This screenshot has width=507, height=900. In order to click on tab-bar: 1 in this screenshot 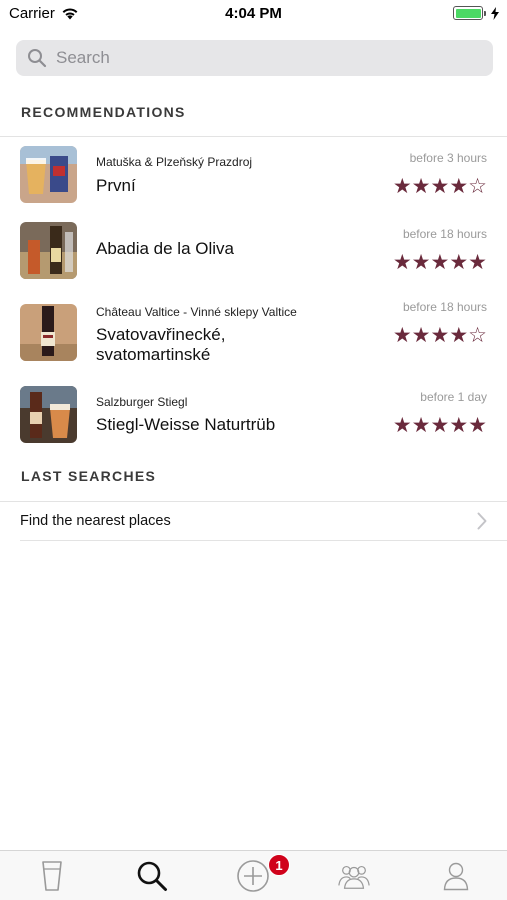, I will do `click(253, 875)`.